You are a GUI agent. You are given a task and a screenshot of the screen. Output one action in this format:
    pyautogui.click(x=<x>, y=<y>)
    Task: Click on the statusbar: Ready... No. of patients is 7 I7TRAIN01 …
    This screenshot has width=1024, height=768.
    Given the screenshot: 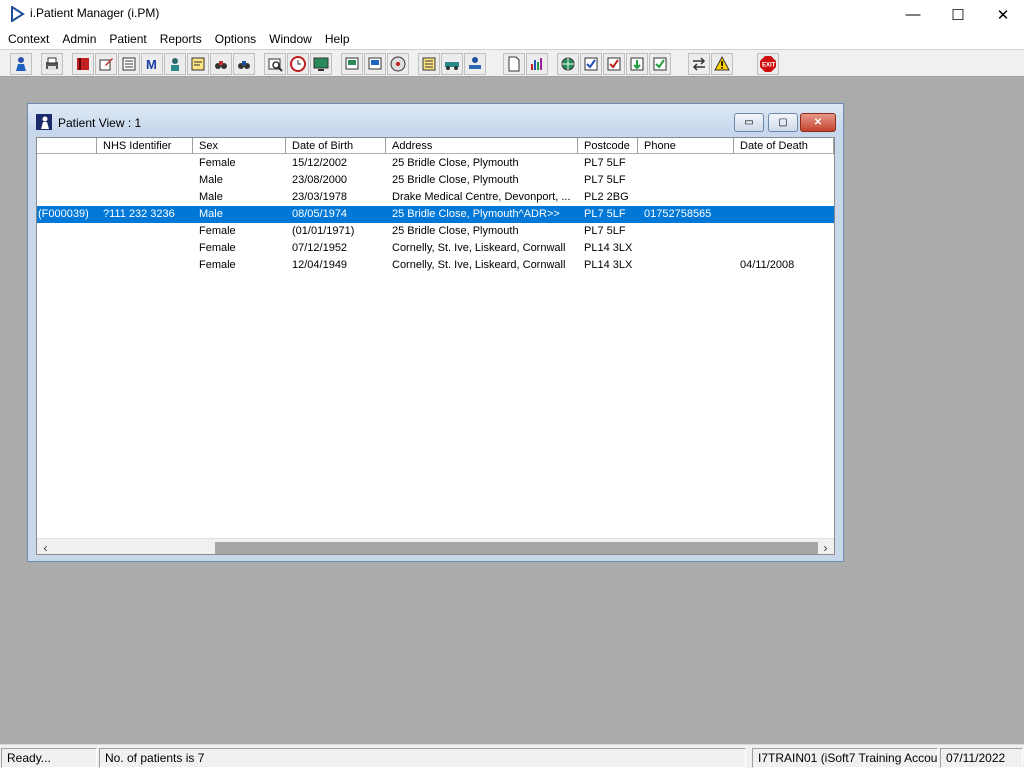 What is the action you would take?
    pyautogui.click(x=512, y=756)
    